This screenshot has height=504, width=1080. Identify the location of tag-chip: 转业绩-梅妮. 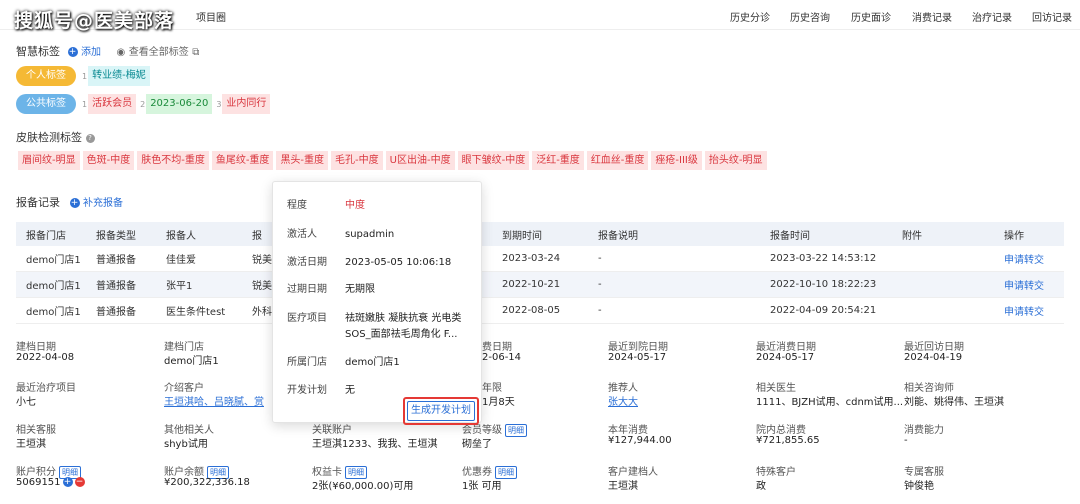
(119, 76).